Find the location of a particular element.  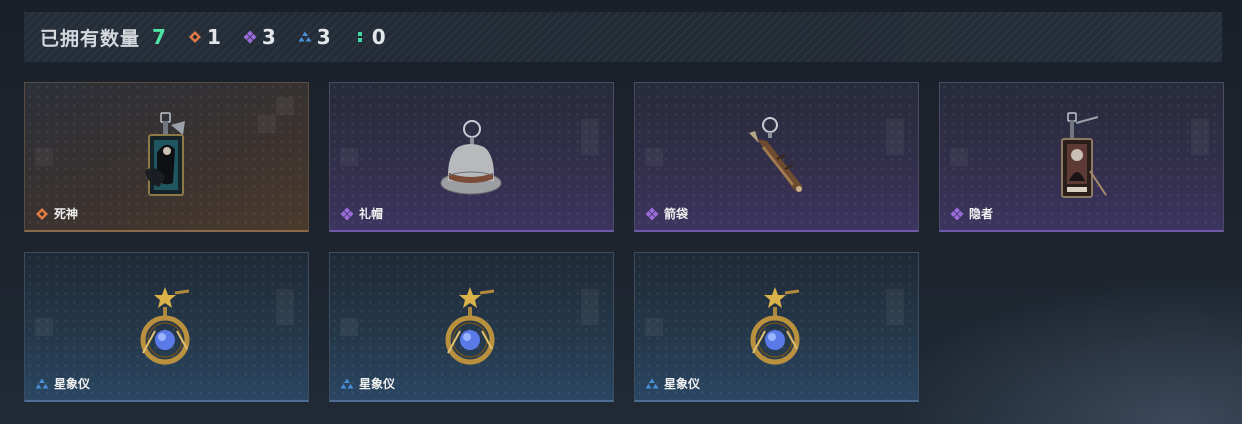

owned-total-count: 7 is located at coordinates (159, 37).